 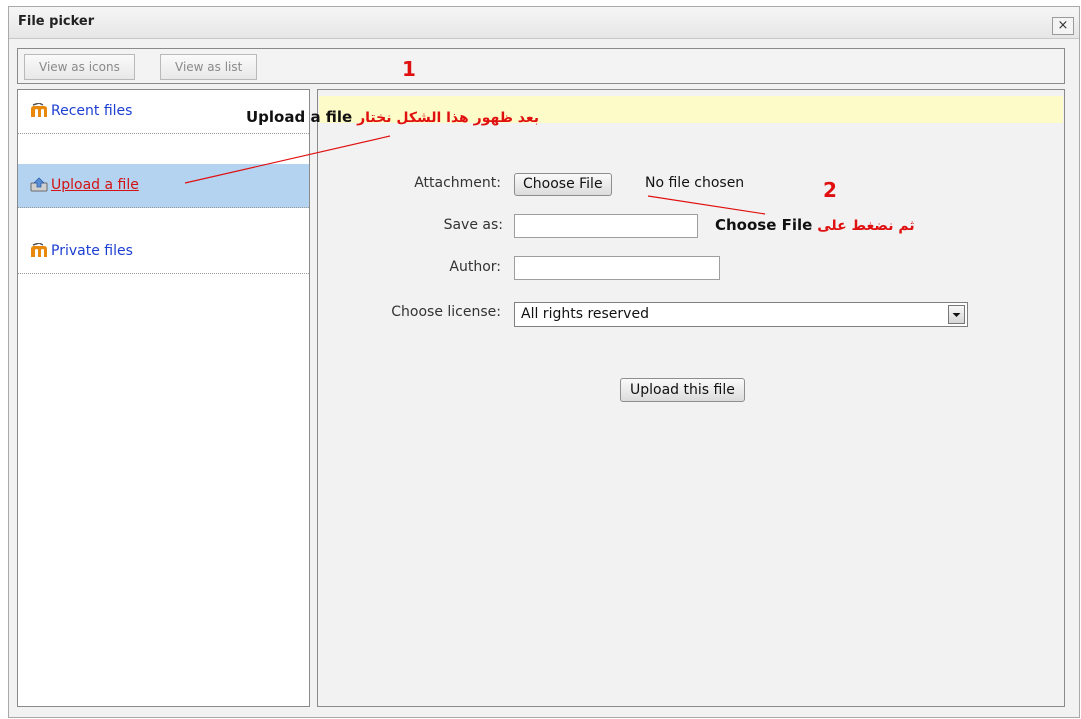 What do you see at coordinates (92, 251) in the screenshot?
I see `sidebar-item-label: Private files` at bounding box center [92, 251].